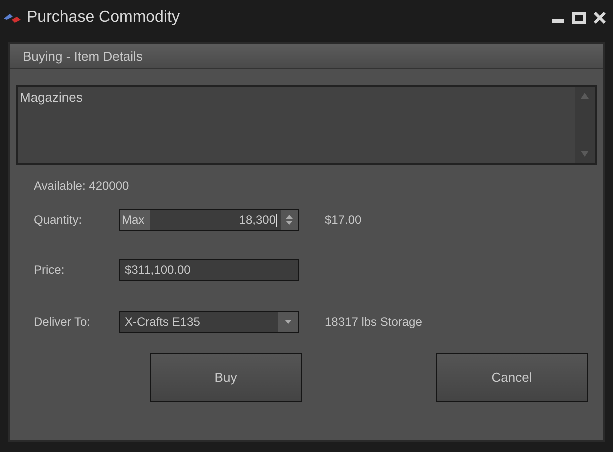 The height and width of the screenshot is (452, 613). Describe the element at coordinates (289, 220) in the screenshot. I see `spinner` at that location.